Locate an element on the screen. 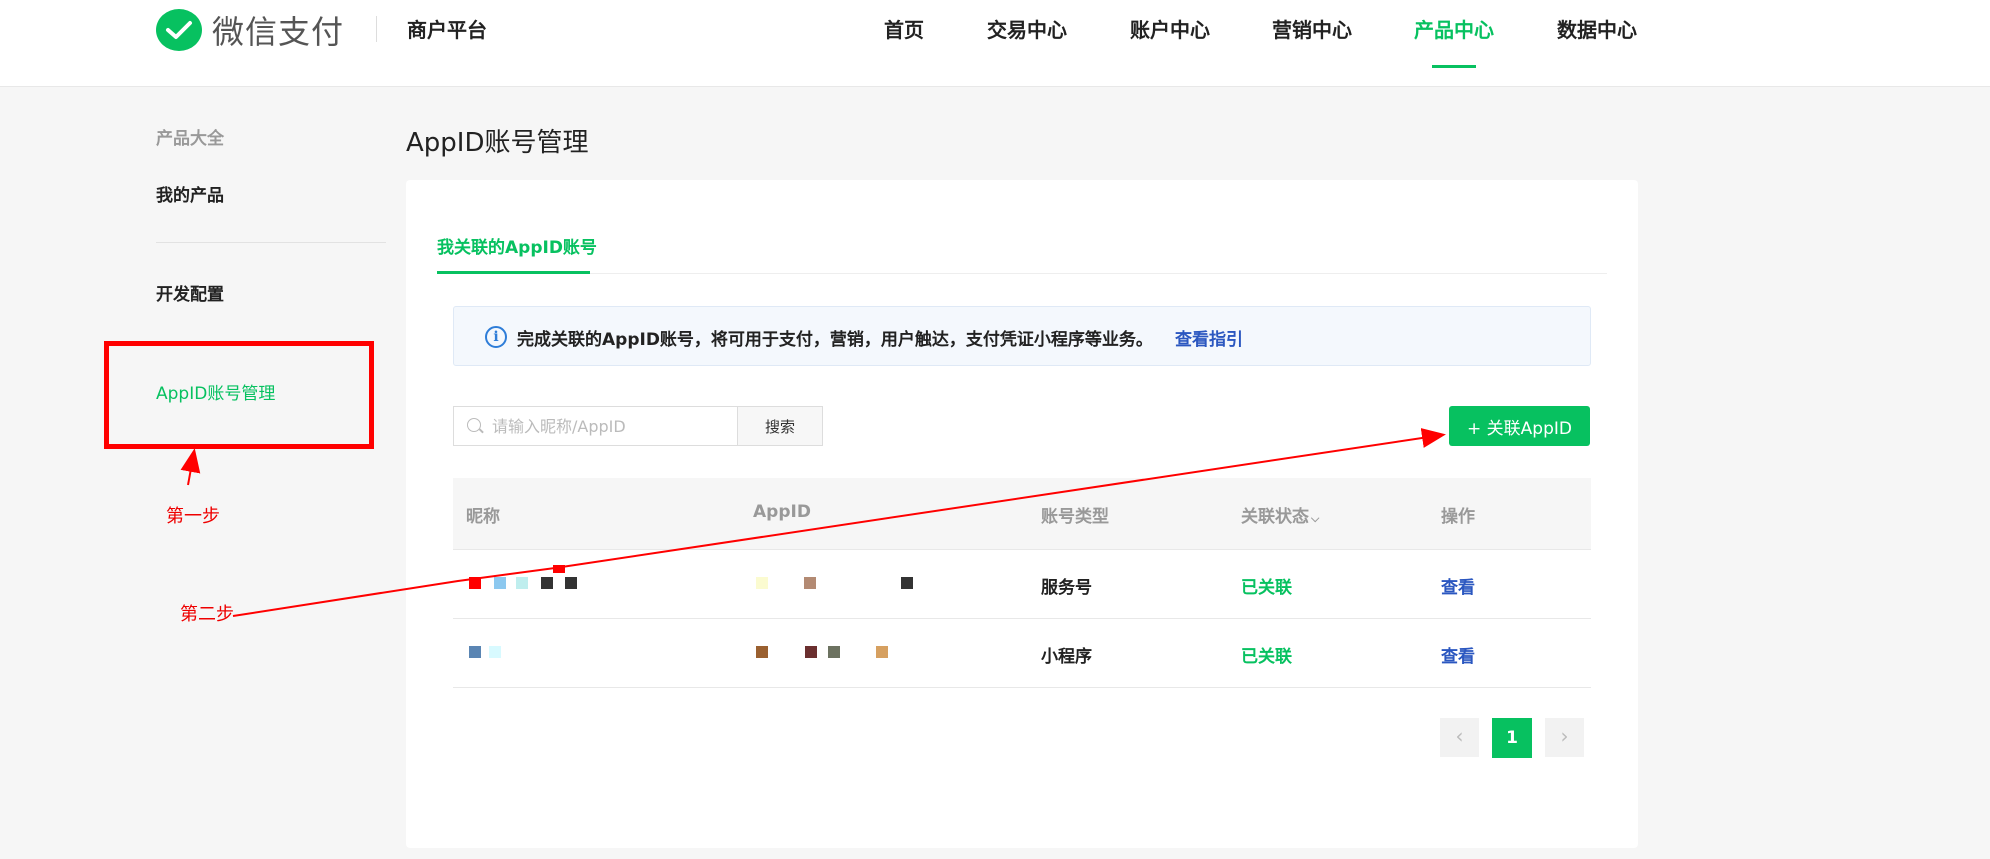  header-appid: AppID is located at coordinates (782, 512).